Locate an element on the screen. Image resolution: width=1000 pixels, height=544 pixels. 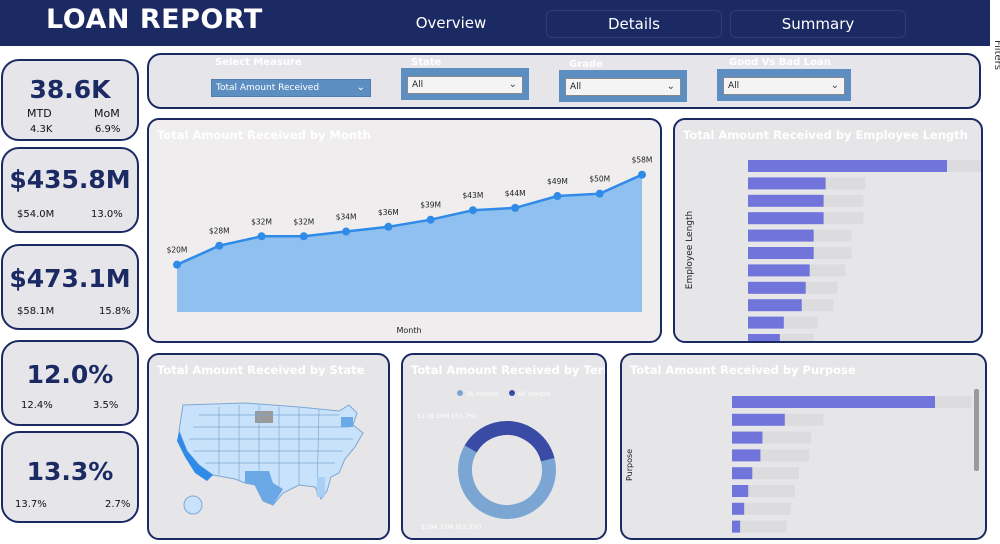
month-data-label: $50M is located at coordinates (599, 179).